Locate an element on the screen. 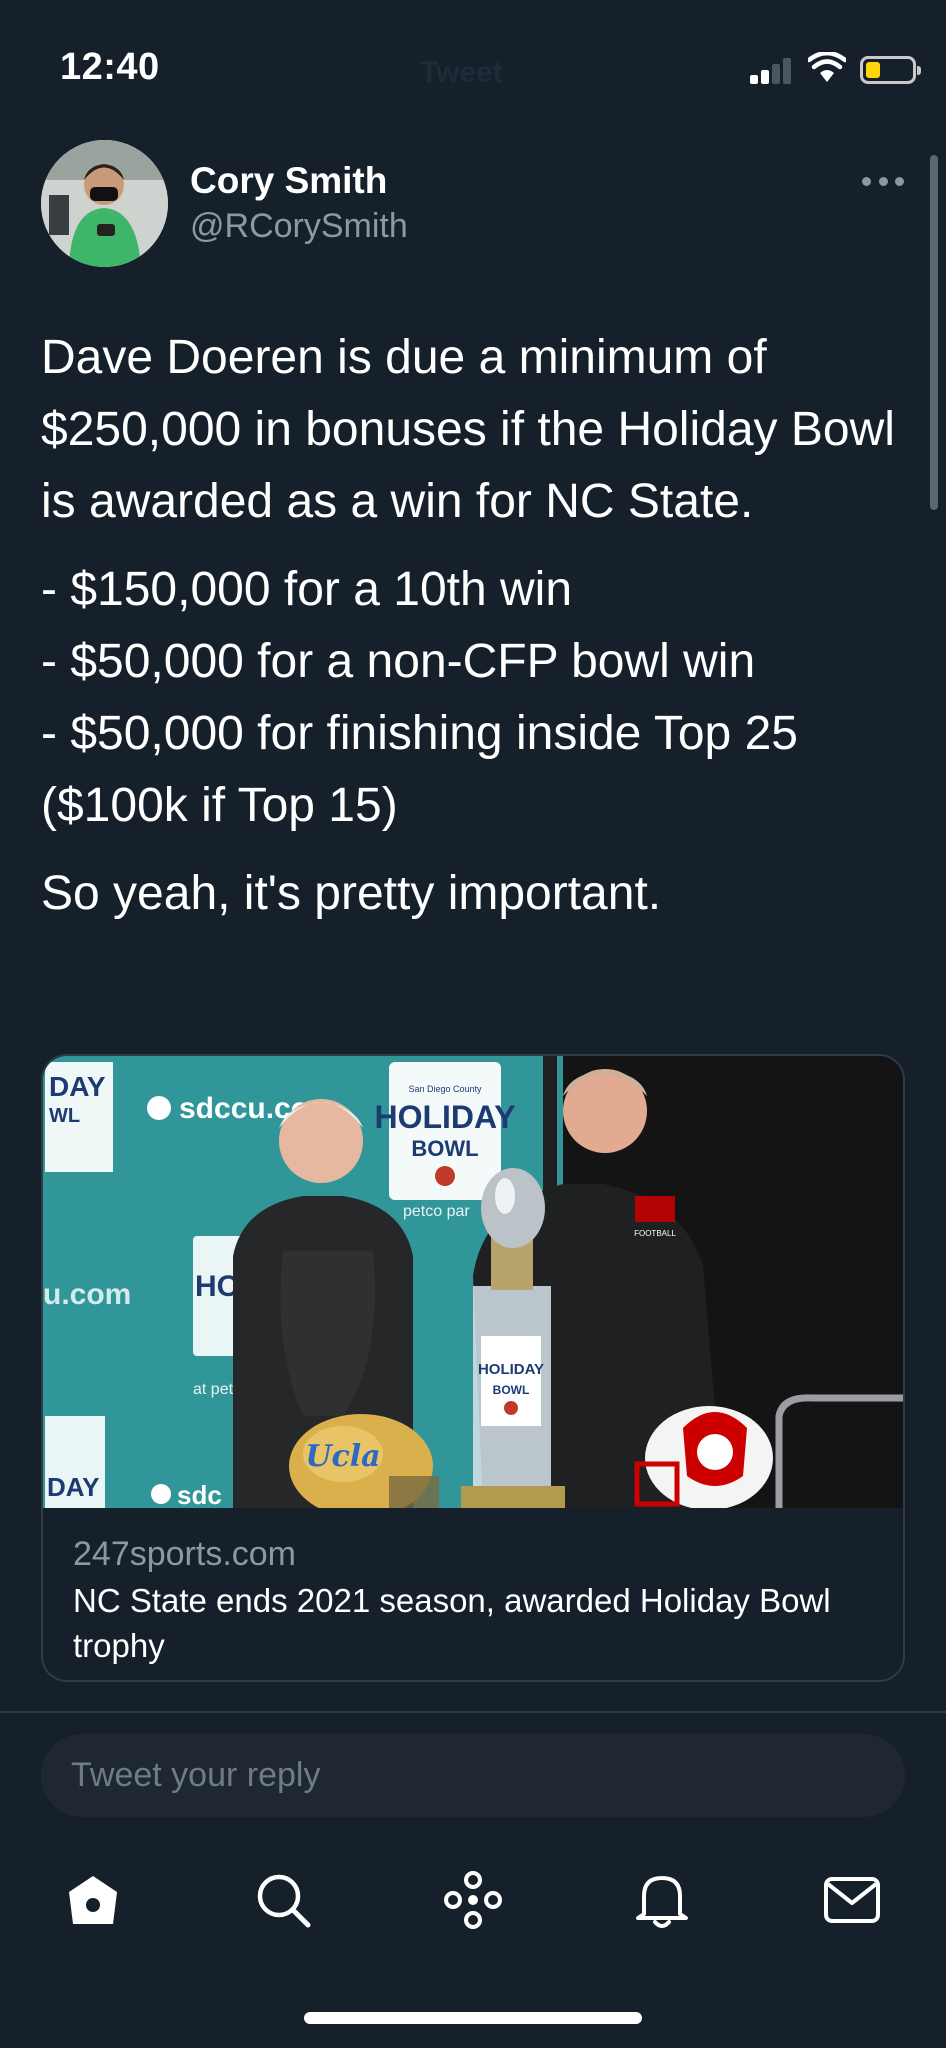  spaces-icon is located at coordinates (473, 1900).